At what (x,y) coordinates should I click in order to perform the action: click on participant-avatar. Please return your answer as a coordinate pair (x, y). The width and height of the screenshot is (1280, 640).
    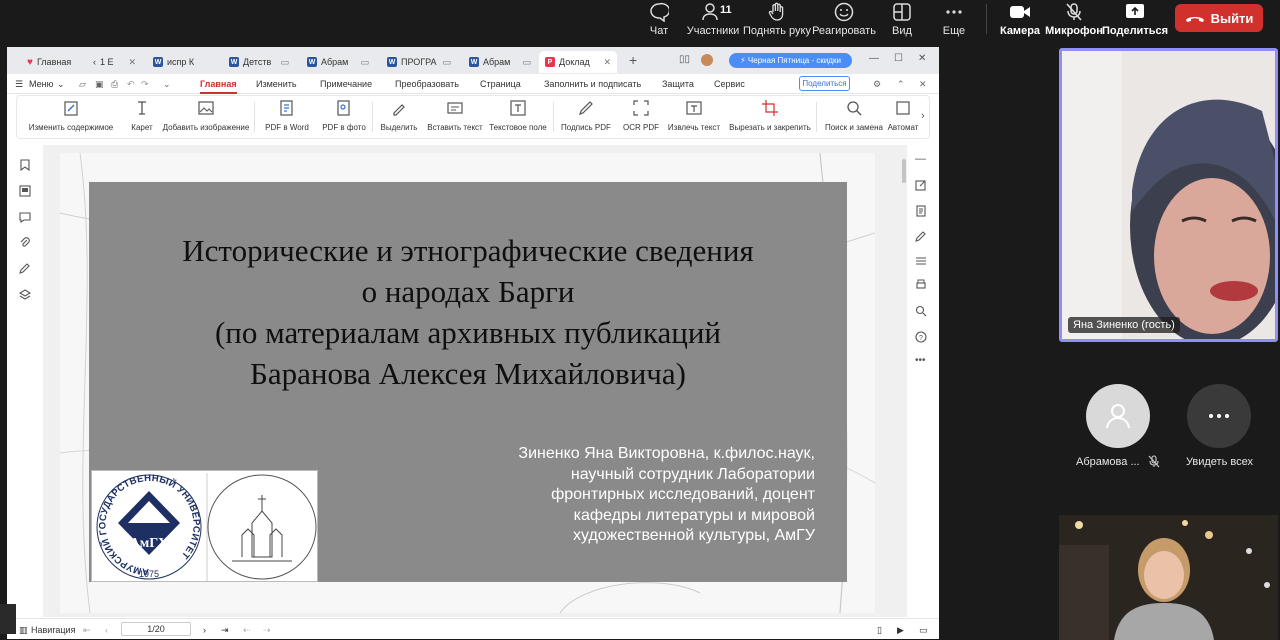
    Looking at the image, I should click on (1118, 416).